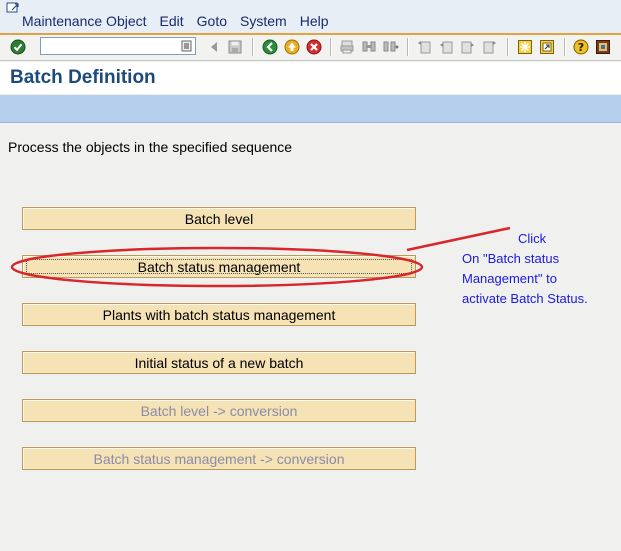  I want to click on command-input, so click(112, 47).